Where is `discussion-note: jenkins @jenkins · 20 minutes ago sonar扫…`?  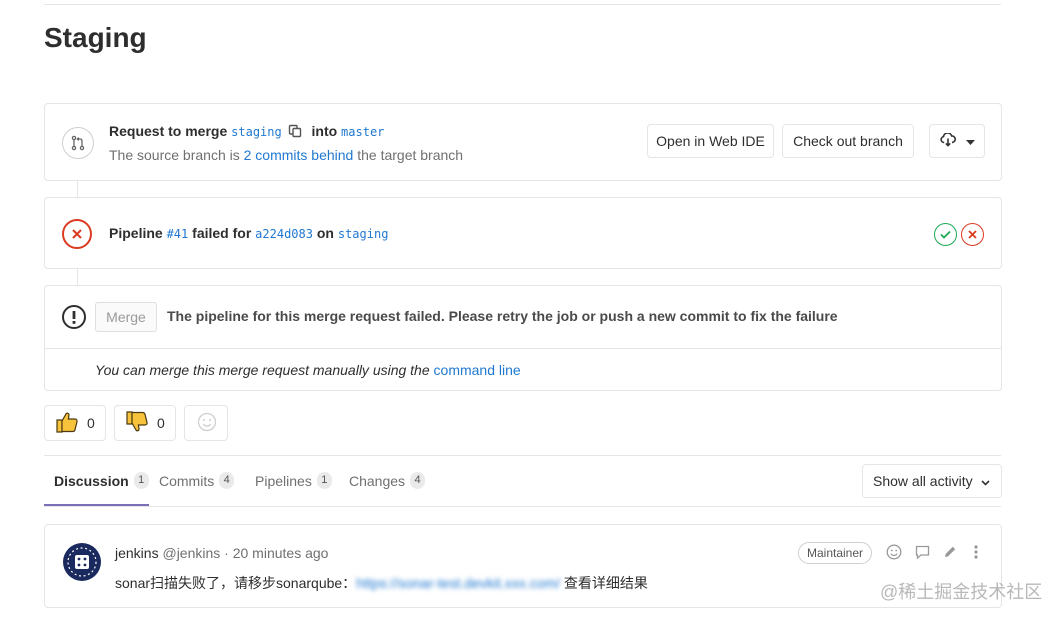
discussion-note: jenkins @jenkins · 20 minutes ago sonar扫… is located at coordinates (523, 566).